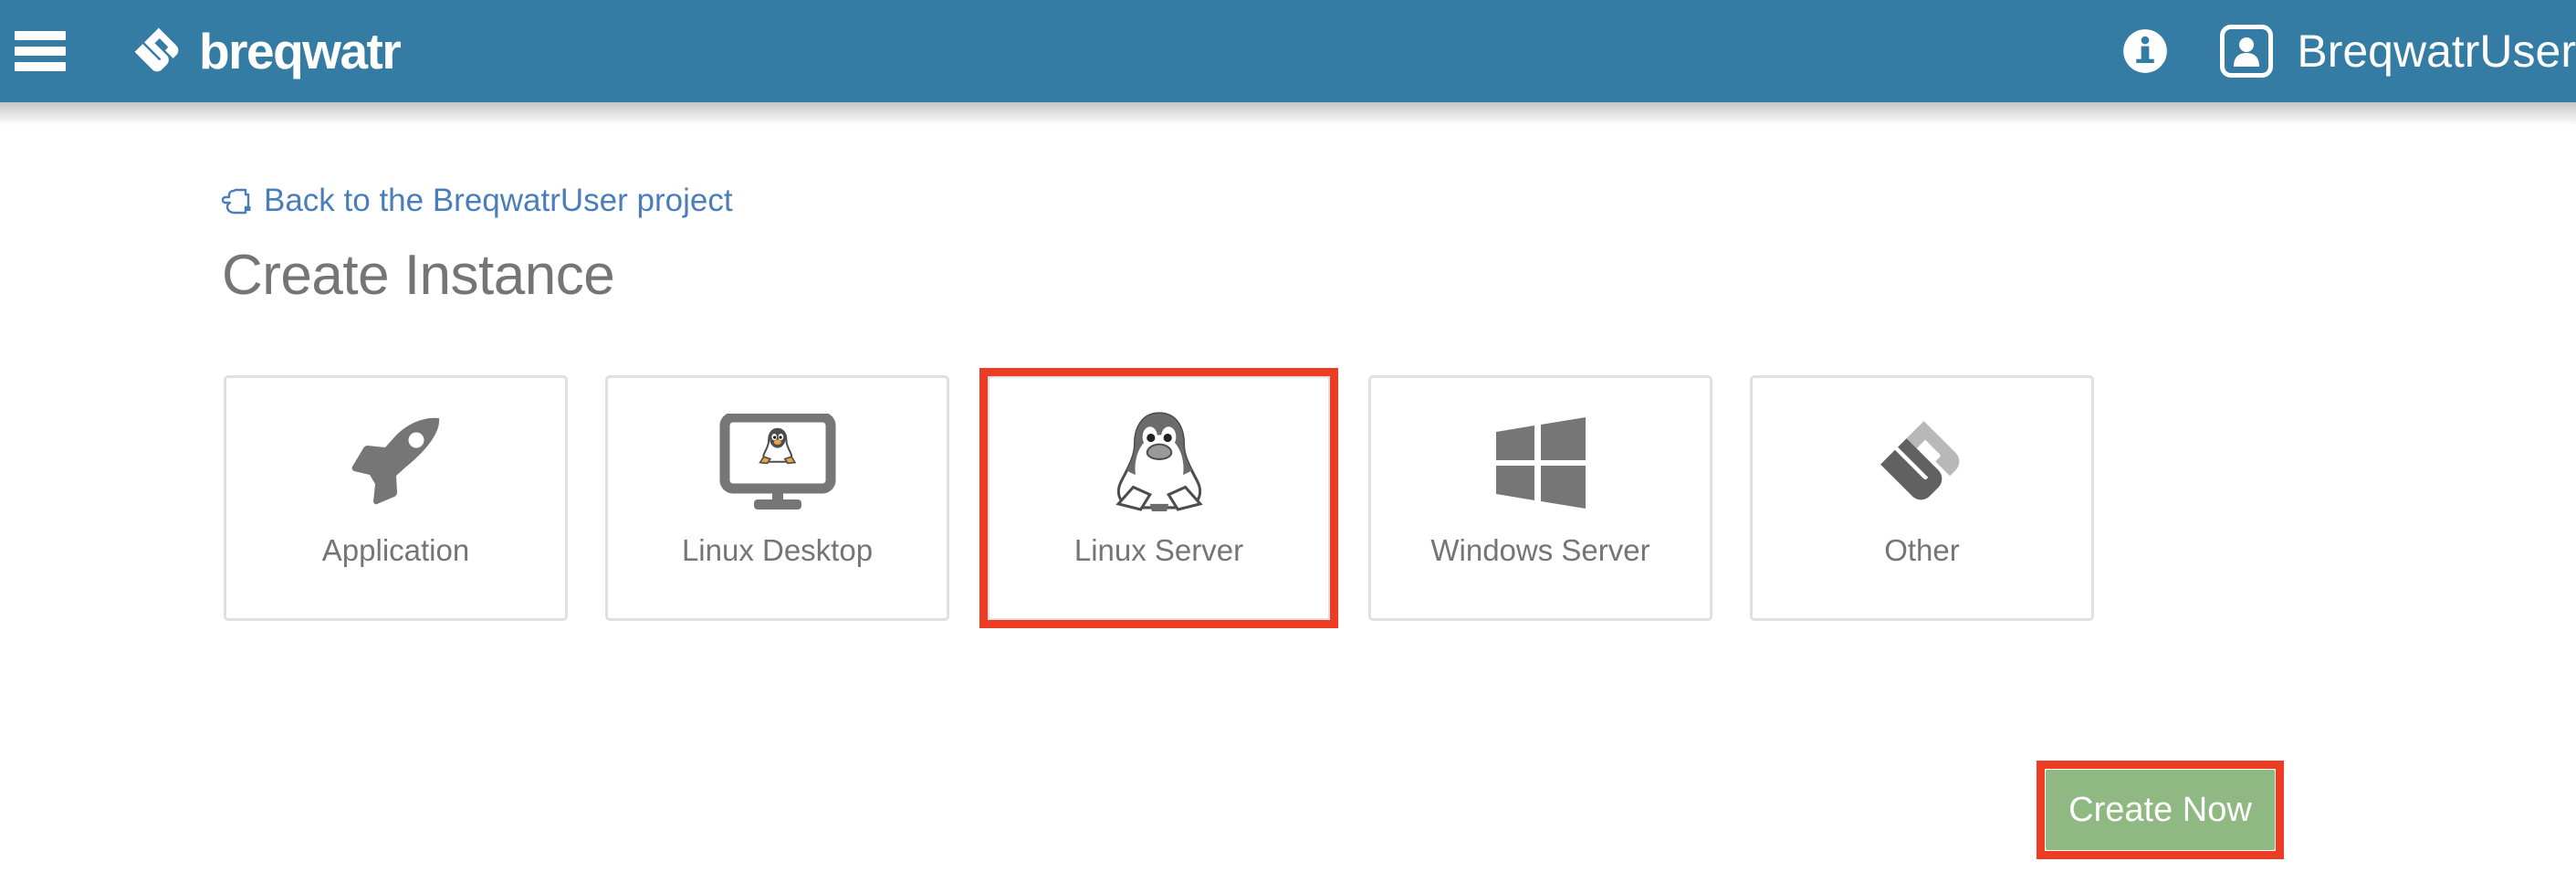 The height and width of the screenshot is (893, 2576). I want to click on card-label: Application, so click(395, 550).